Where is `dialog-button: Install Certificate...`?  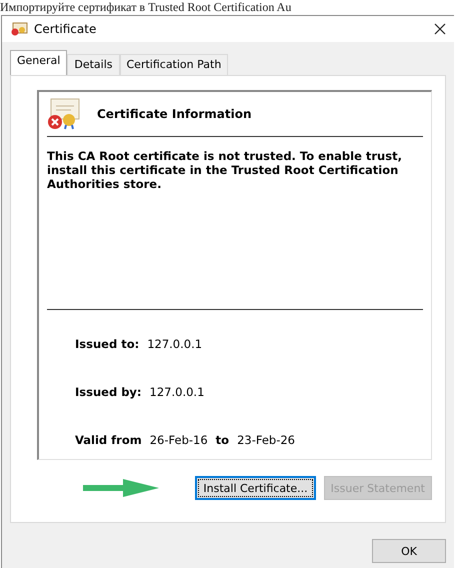 dialog-button: Install Certificate... is located at coordinates (255, 488).